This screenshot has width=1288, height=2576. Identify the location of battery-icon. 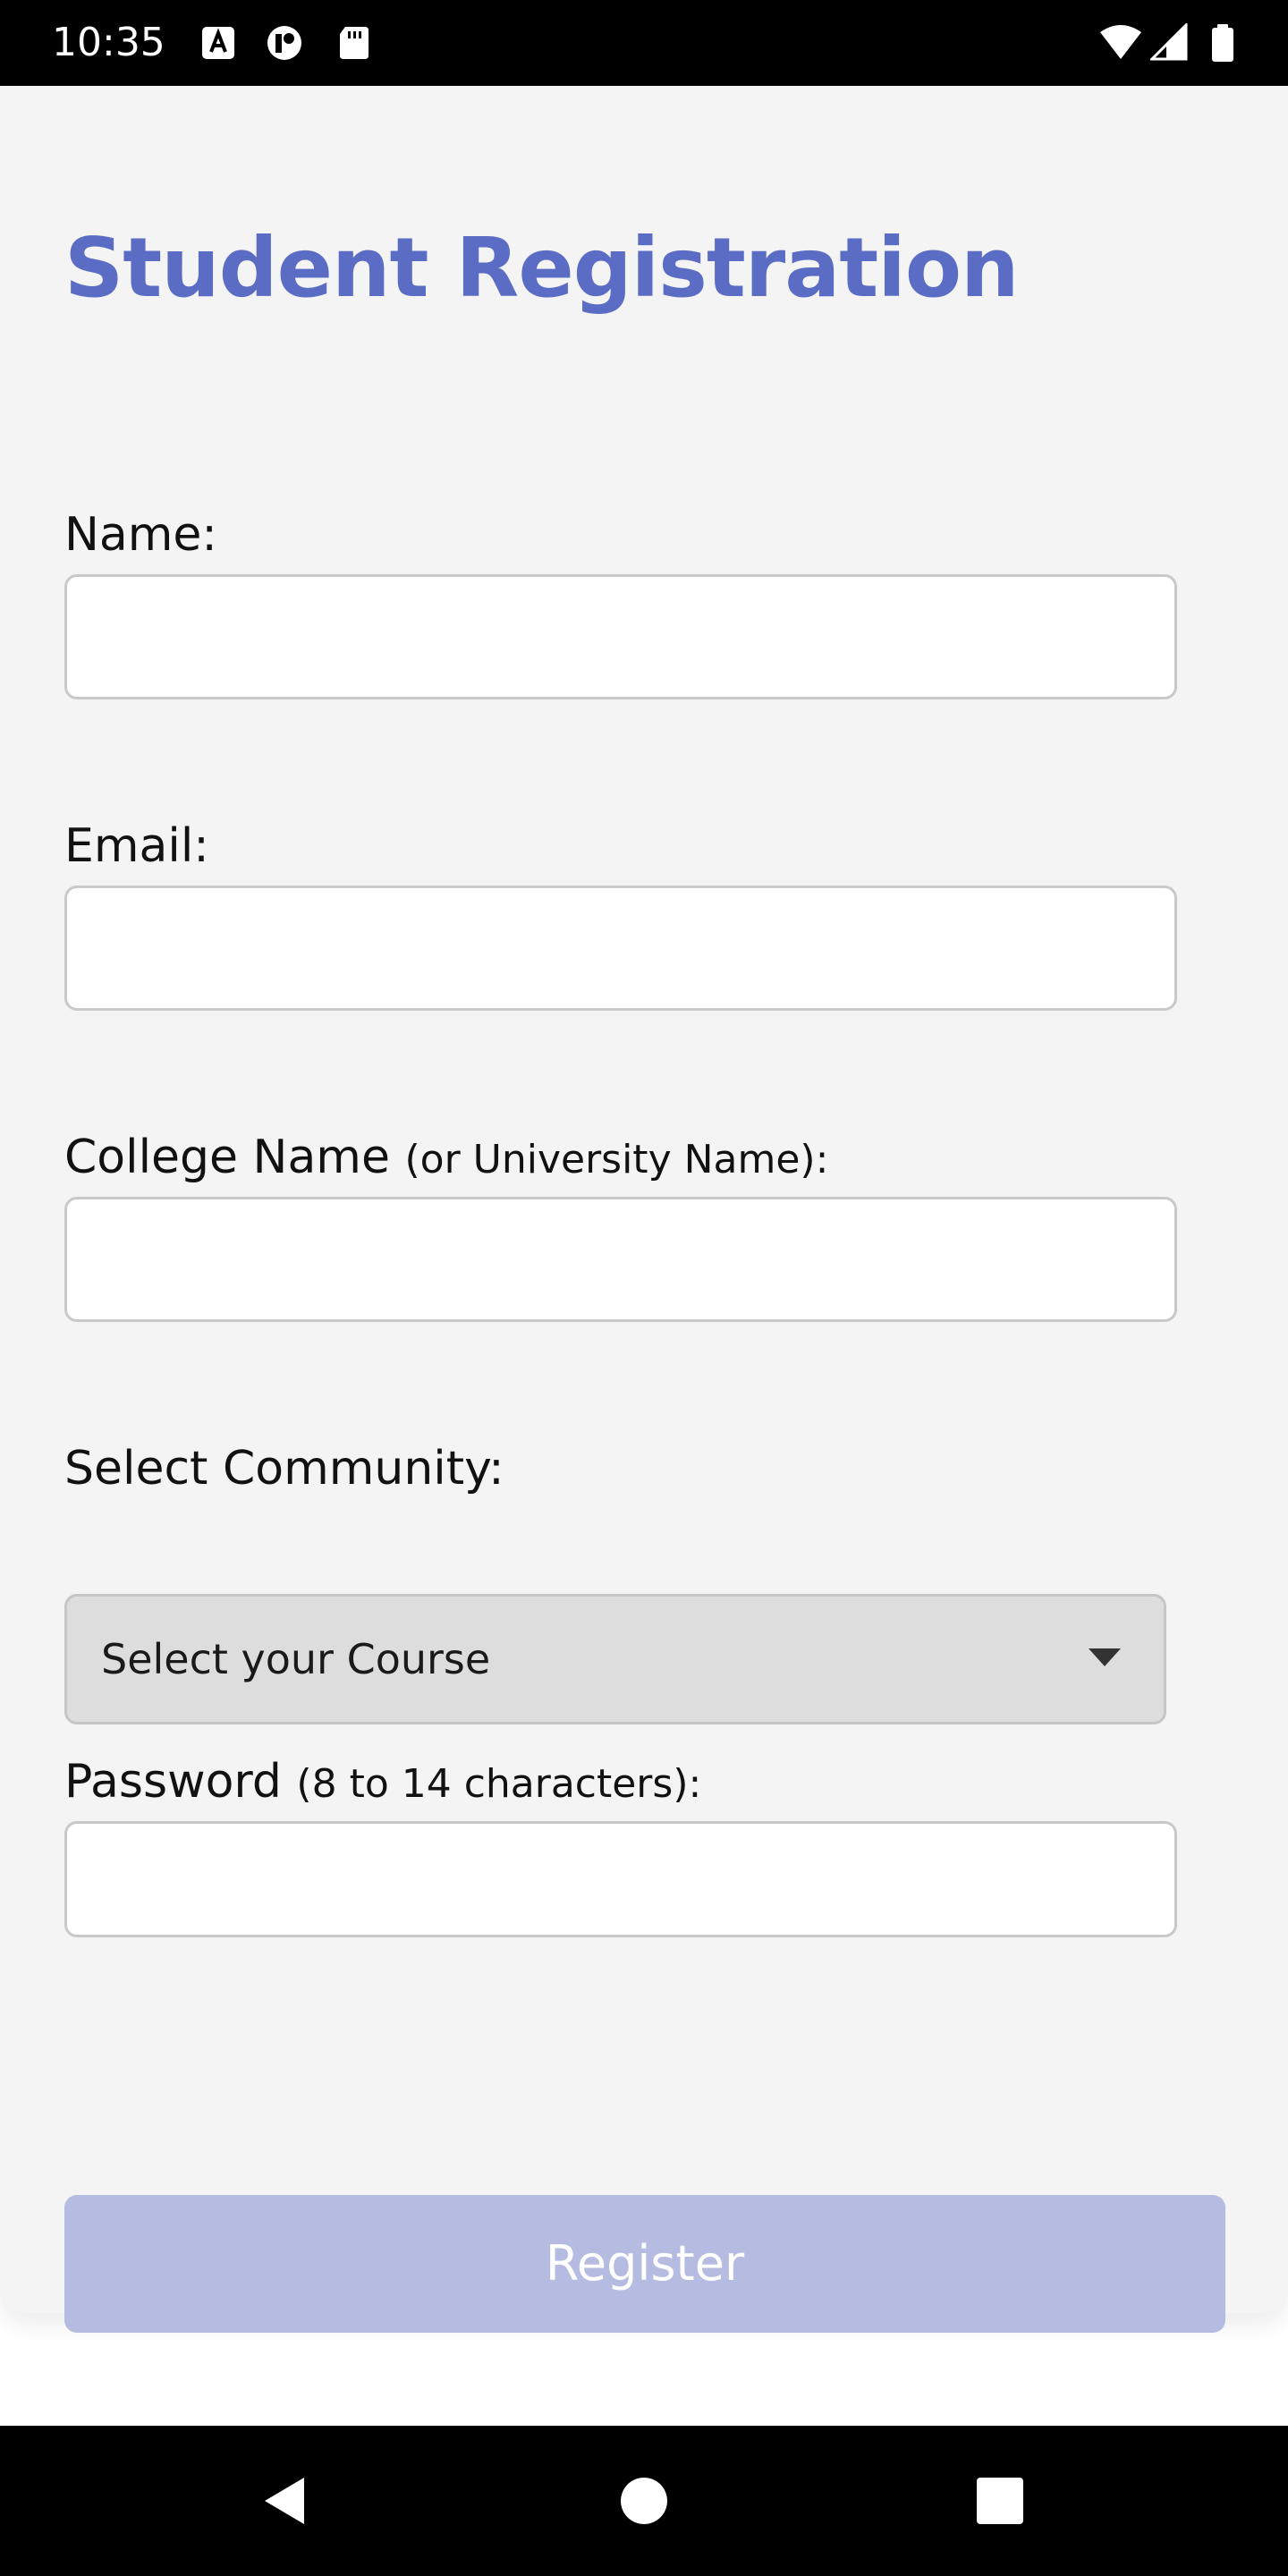
(1222, 43).